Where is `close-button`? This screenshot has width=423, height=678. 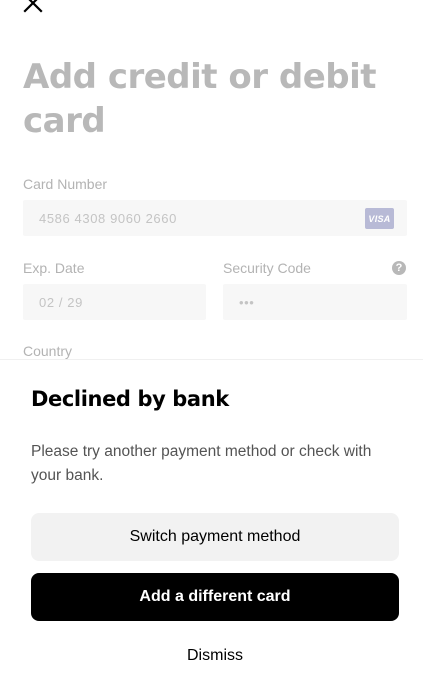 close-button is located at coordinates (33, 7).